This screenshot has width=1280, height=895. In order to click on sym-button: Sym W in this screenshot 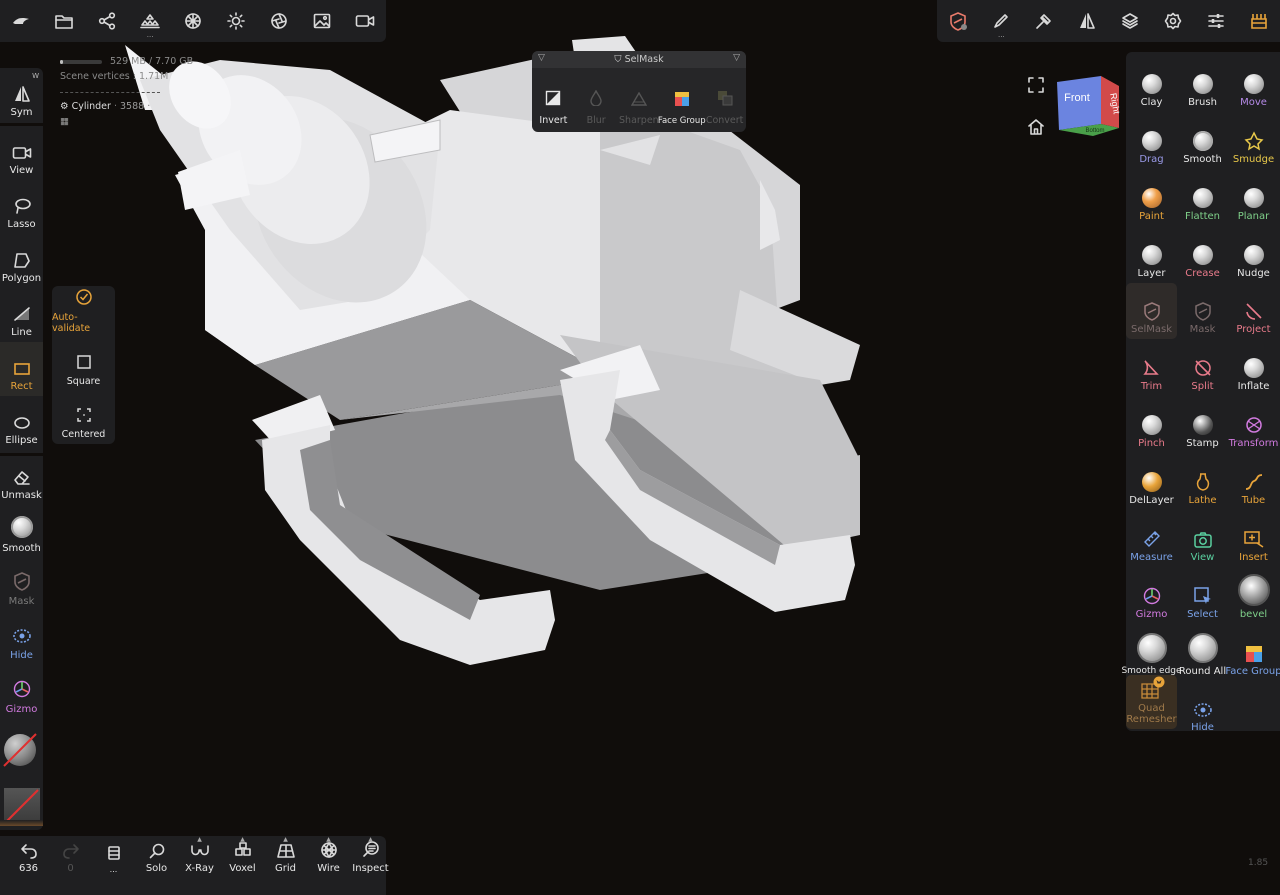, I will do `click(21, 95)`.